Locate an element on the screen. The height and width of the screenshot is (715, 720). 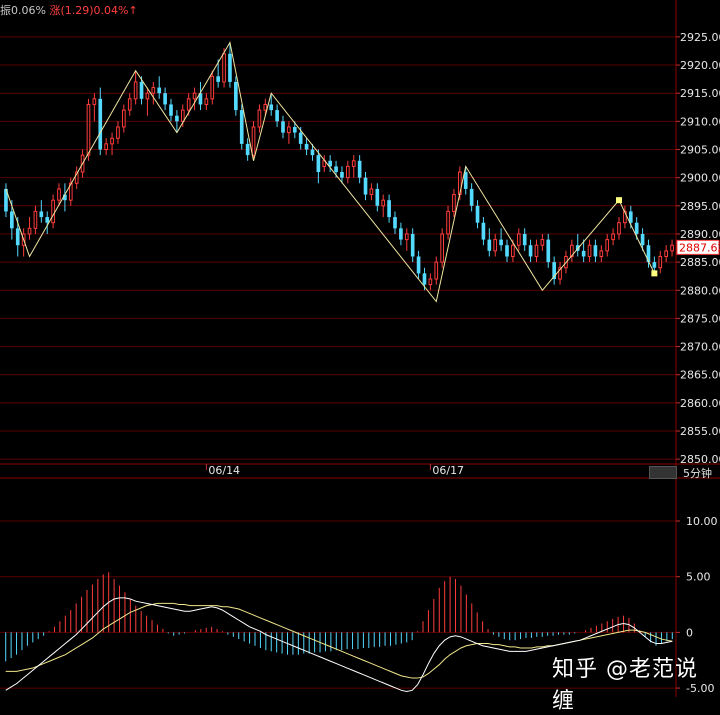
scroll-box is located at coordinates (663, 472).